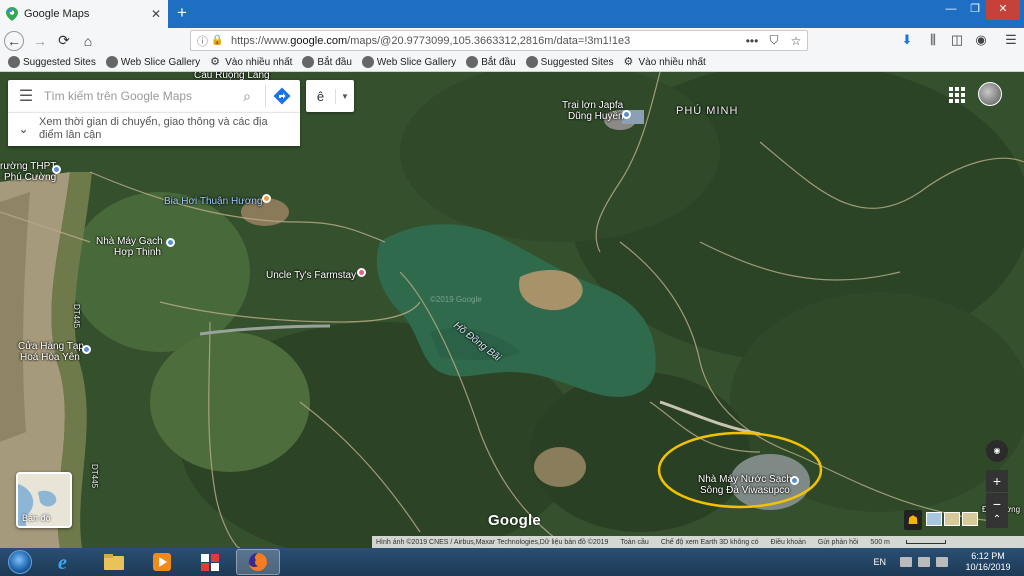  What do you see at coordinates (634, 542) in the screenshot?
I see `global-link: Toàn cầu` at bounding box center [634, 542].